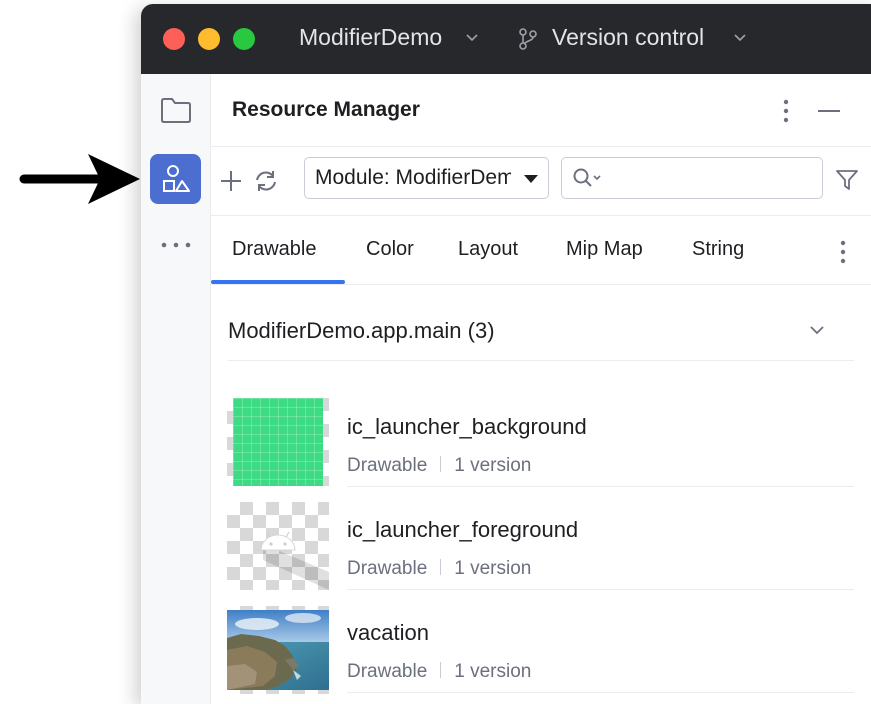 The width and height of the screenshot is (871, 704). What do you see at coordinates (361, 331) in the screenshot?
I see `resource-group-title: ModifierDemo.app.main (3)` at bounding box center [361, 331].